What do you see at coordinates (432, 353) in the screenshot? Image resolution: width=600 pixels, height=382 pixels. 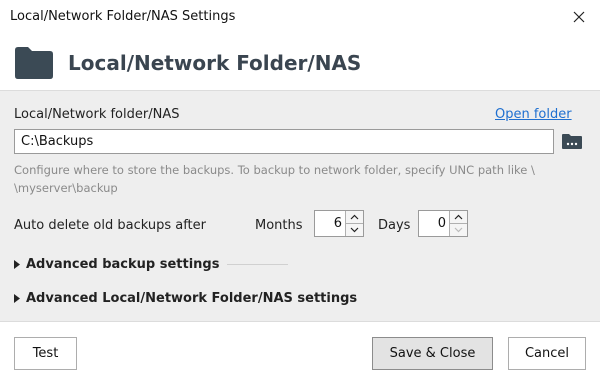 I see `save-close-button: Save & Close` at bounding box center [432, 353].